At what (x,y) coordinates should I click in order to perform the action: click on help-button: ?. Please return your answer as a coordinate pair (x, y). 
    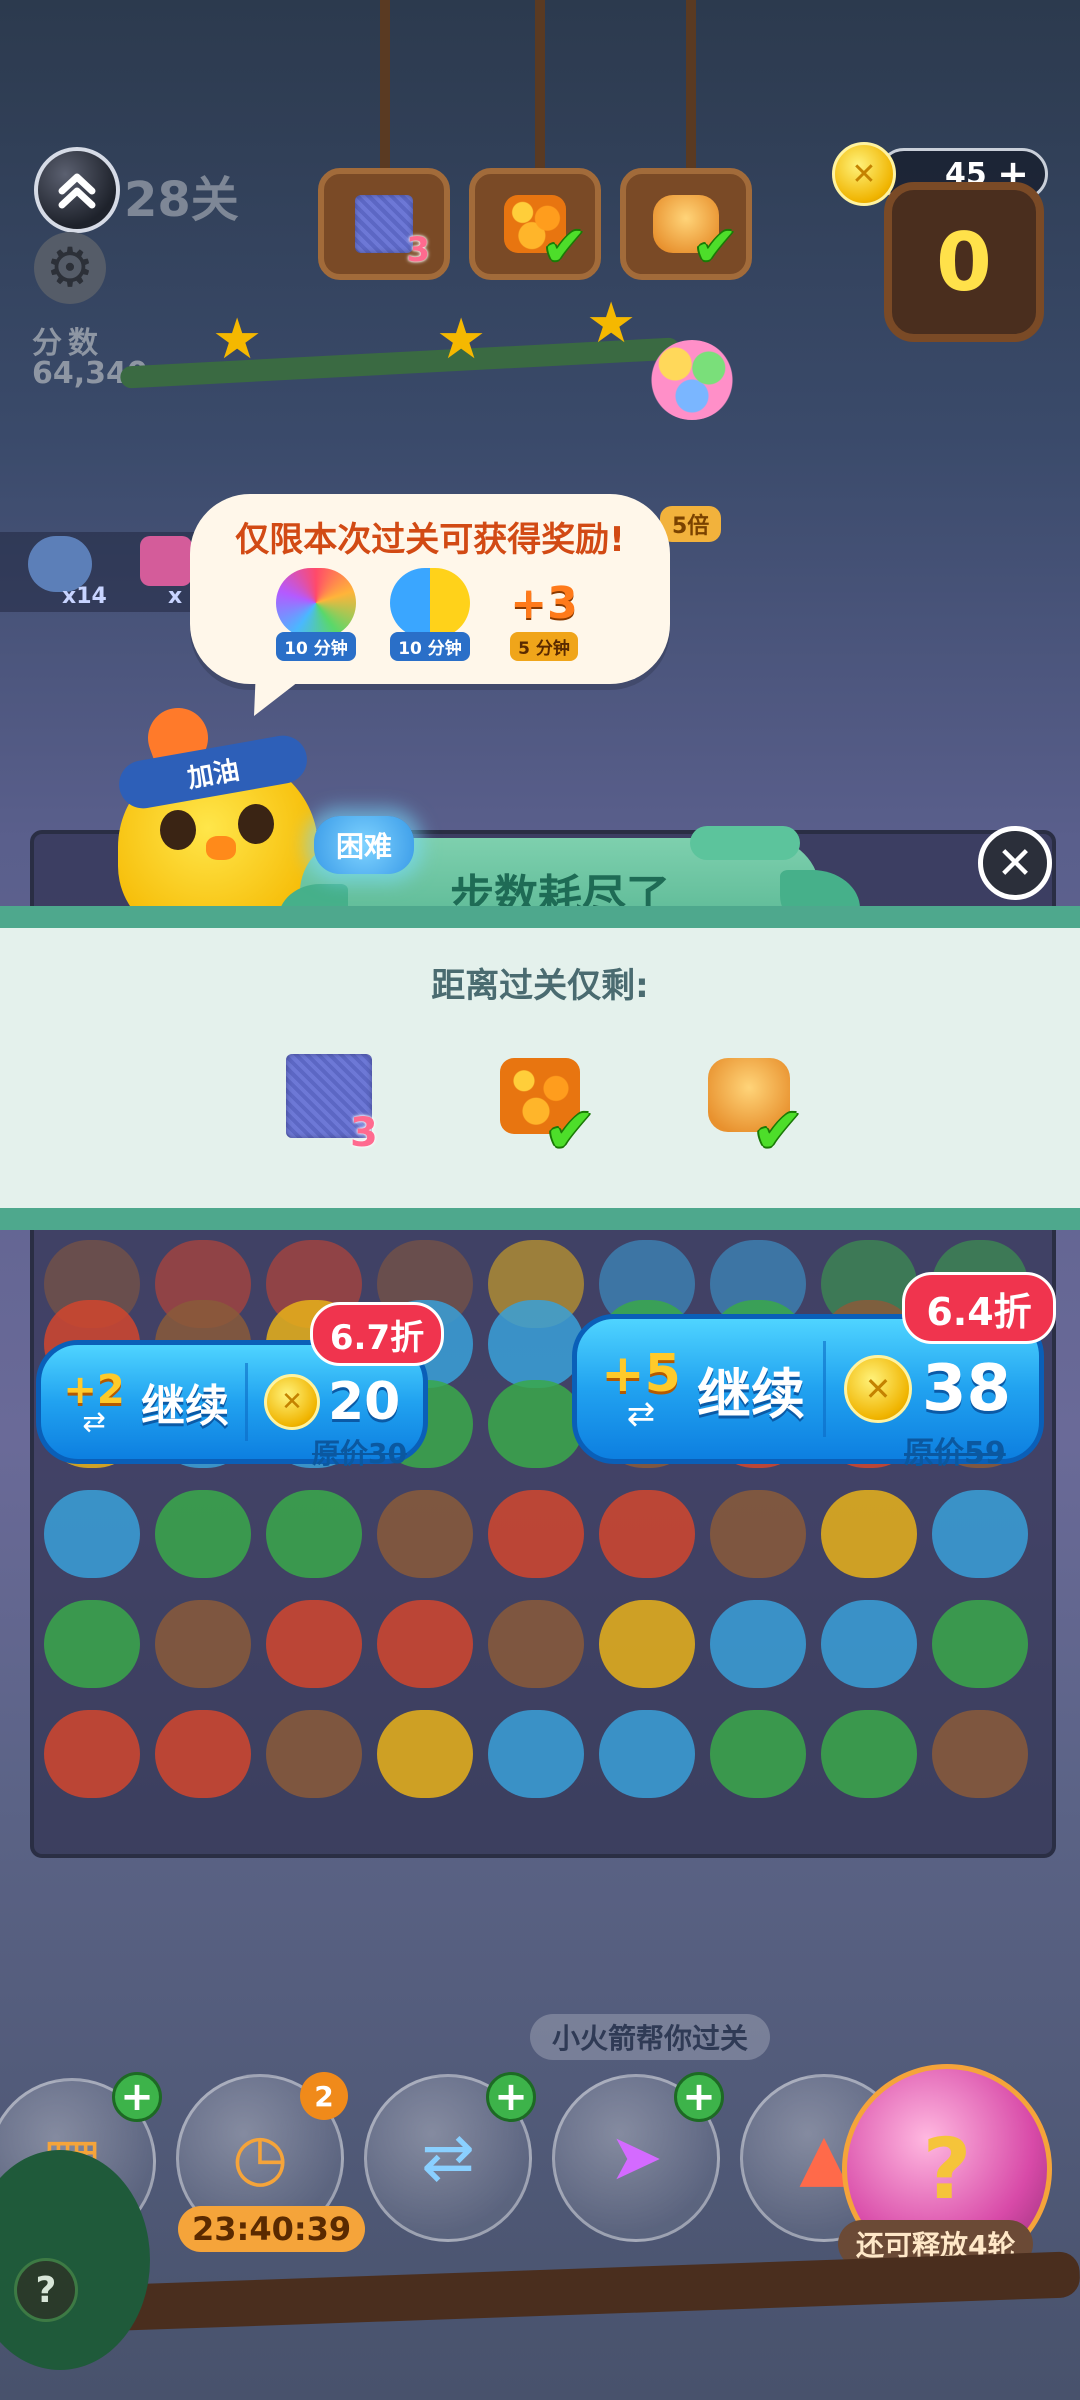
    Looking at the image, I should click on (46, 2290).